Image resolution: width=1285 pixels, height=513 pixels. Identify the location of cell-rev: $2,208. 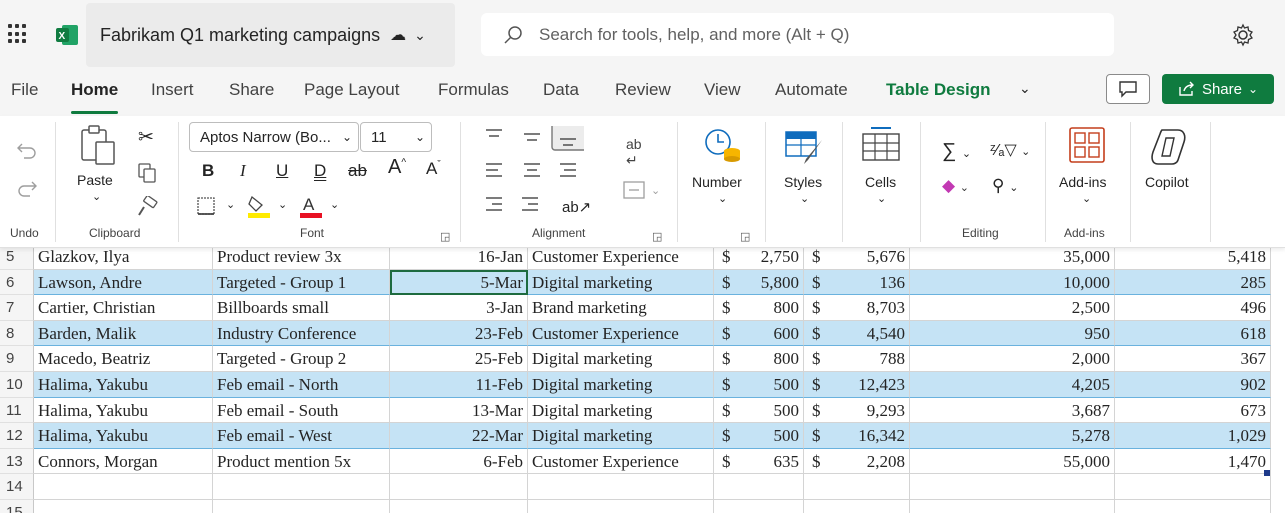
(857, 461).